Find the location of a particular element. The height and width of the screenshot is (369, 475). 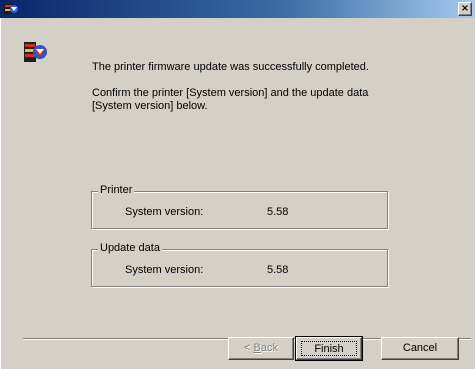

back-button-rest: ack is located at coordinates (269, 348).